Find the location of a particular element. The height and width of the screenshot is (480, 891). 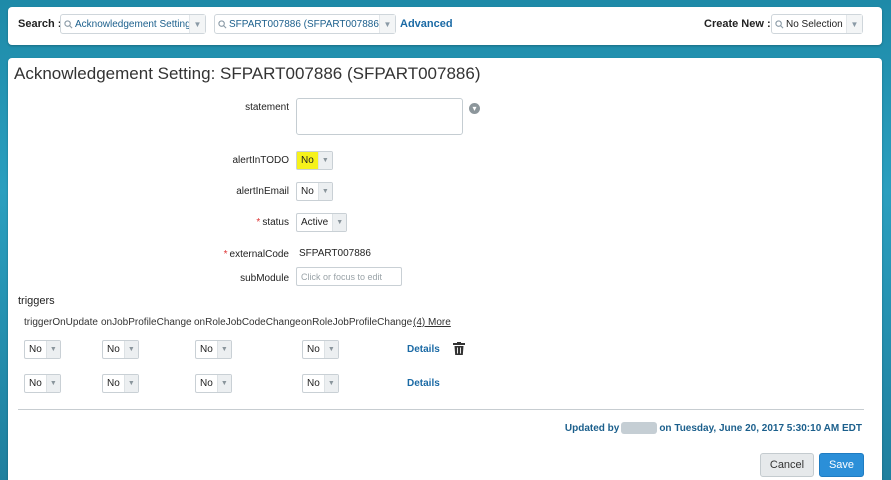

row1-onrolejobprofilechange-select: No ▼ is located at coordinates (320, 349).